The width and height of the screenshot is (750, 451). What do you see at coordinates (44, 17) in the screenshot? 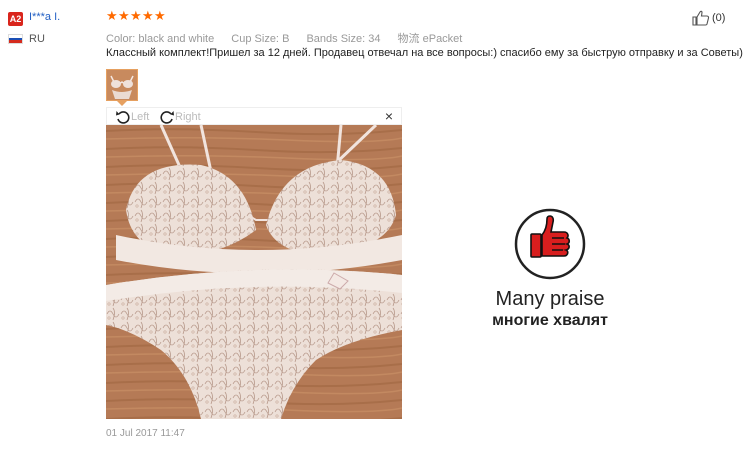
I see `reviewer-name-link: I***a I.` at bounding box center [44, 17].